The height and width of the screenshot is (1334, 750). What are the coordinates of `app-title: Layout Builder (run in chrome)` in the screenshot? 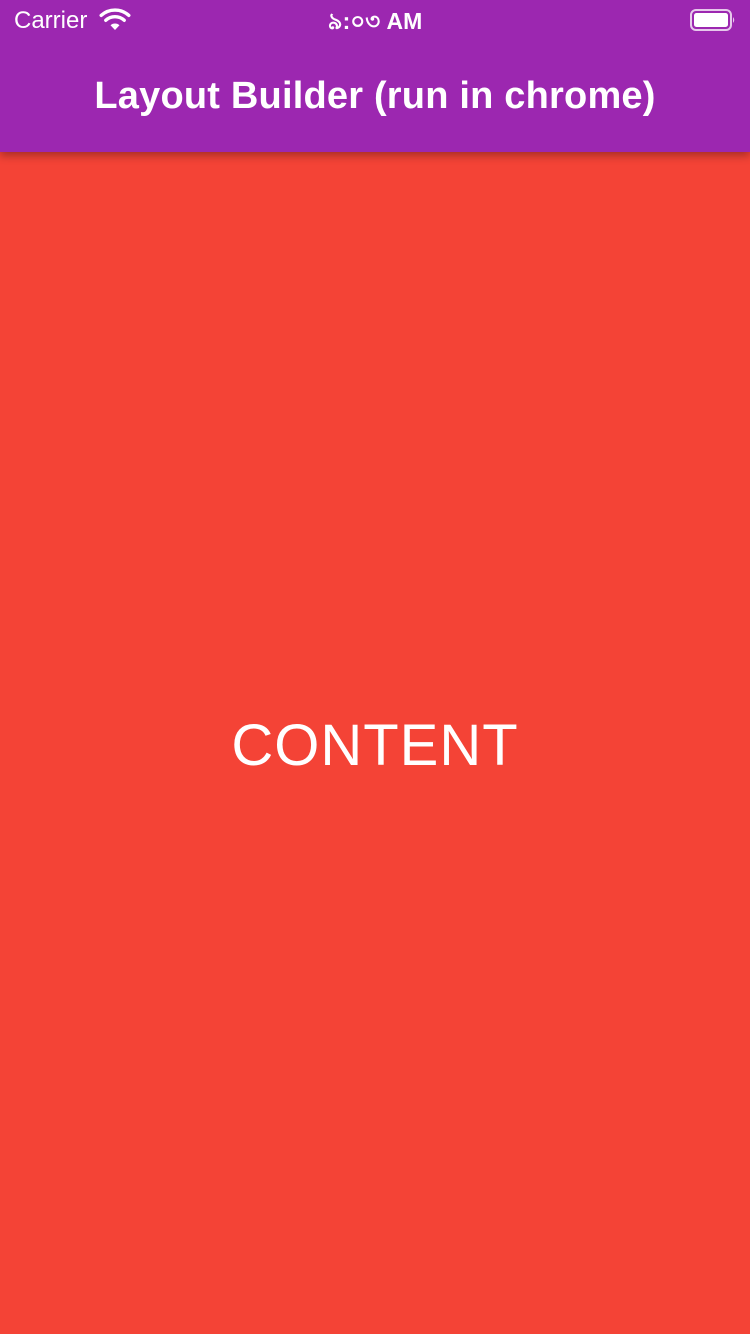 It's located at (375, 96).